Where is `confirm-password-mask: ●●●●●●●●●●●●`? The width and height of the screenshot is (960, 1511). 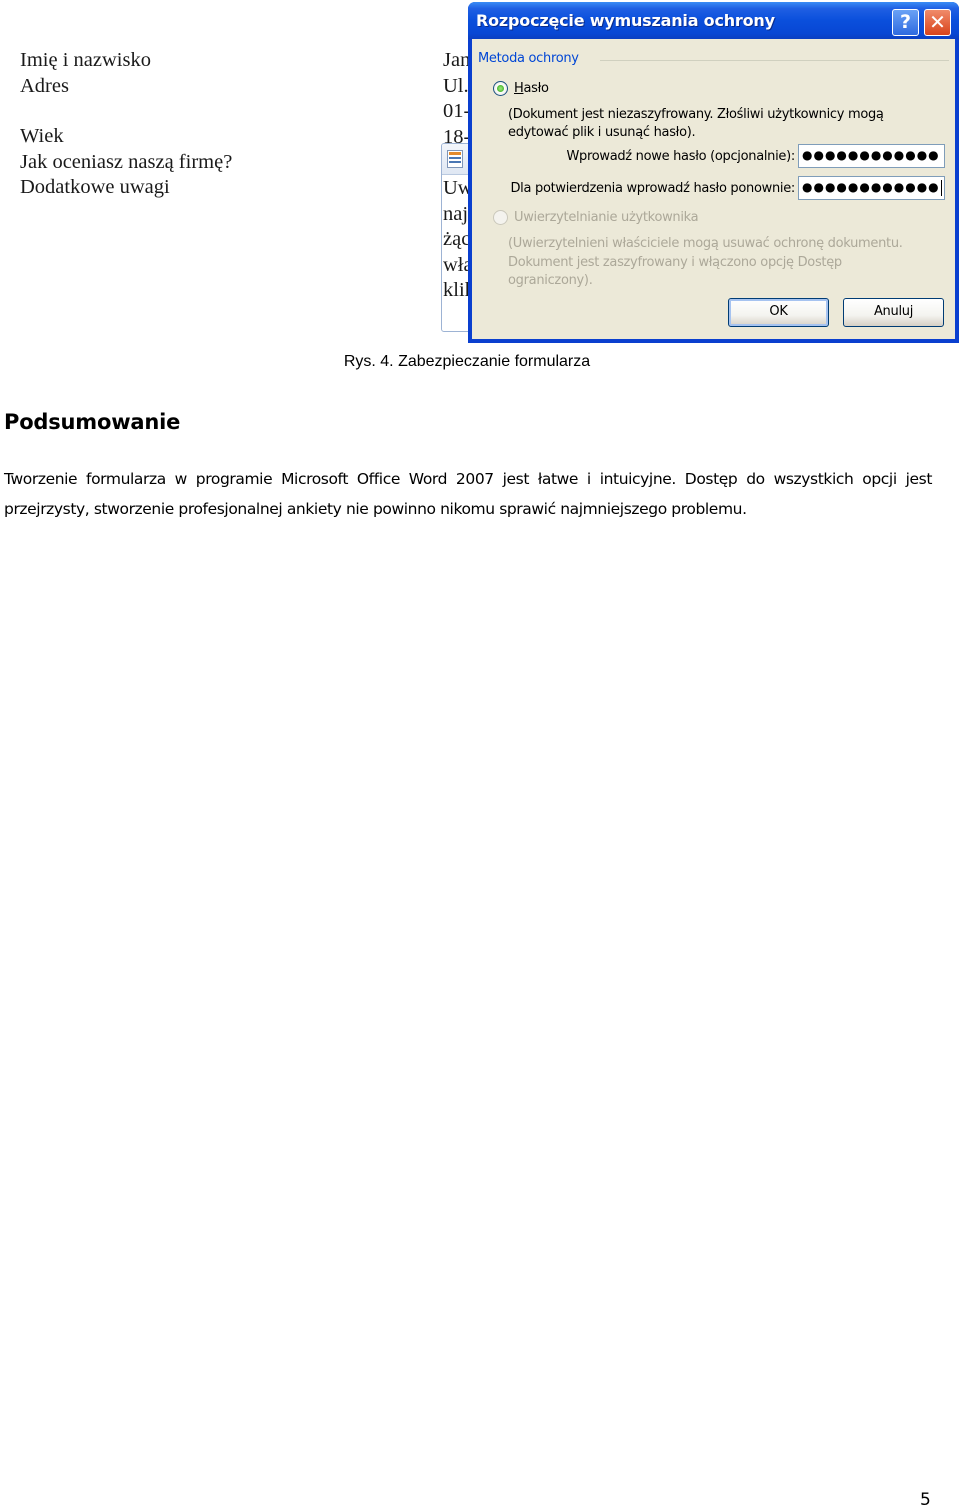
confirm-password-mask: ●●●●●●●●●●●● is located at coordinates (871, 187).